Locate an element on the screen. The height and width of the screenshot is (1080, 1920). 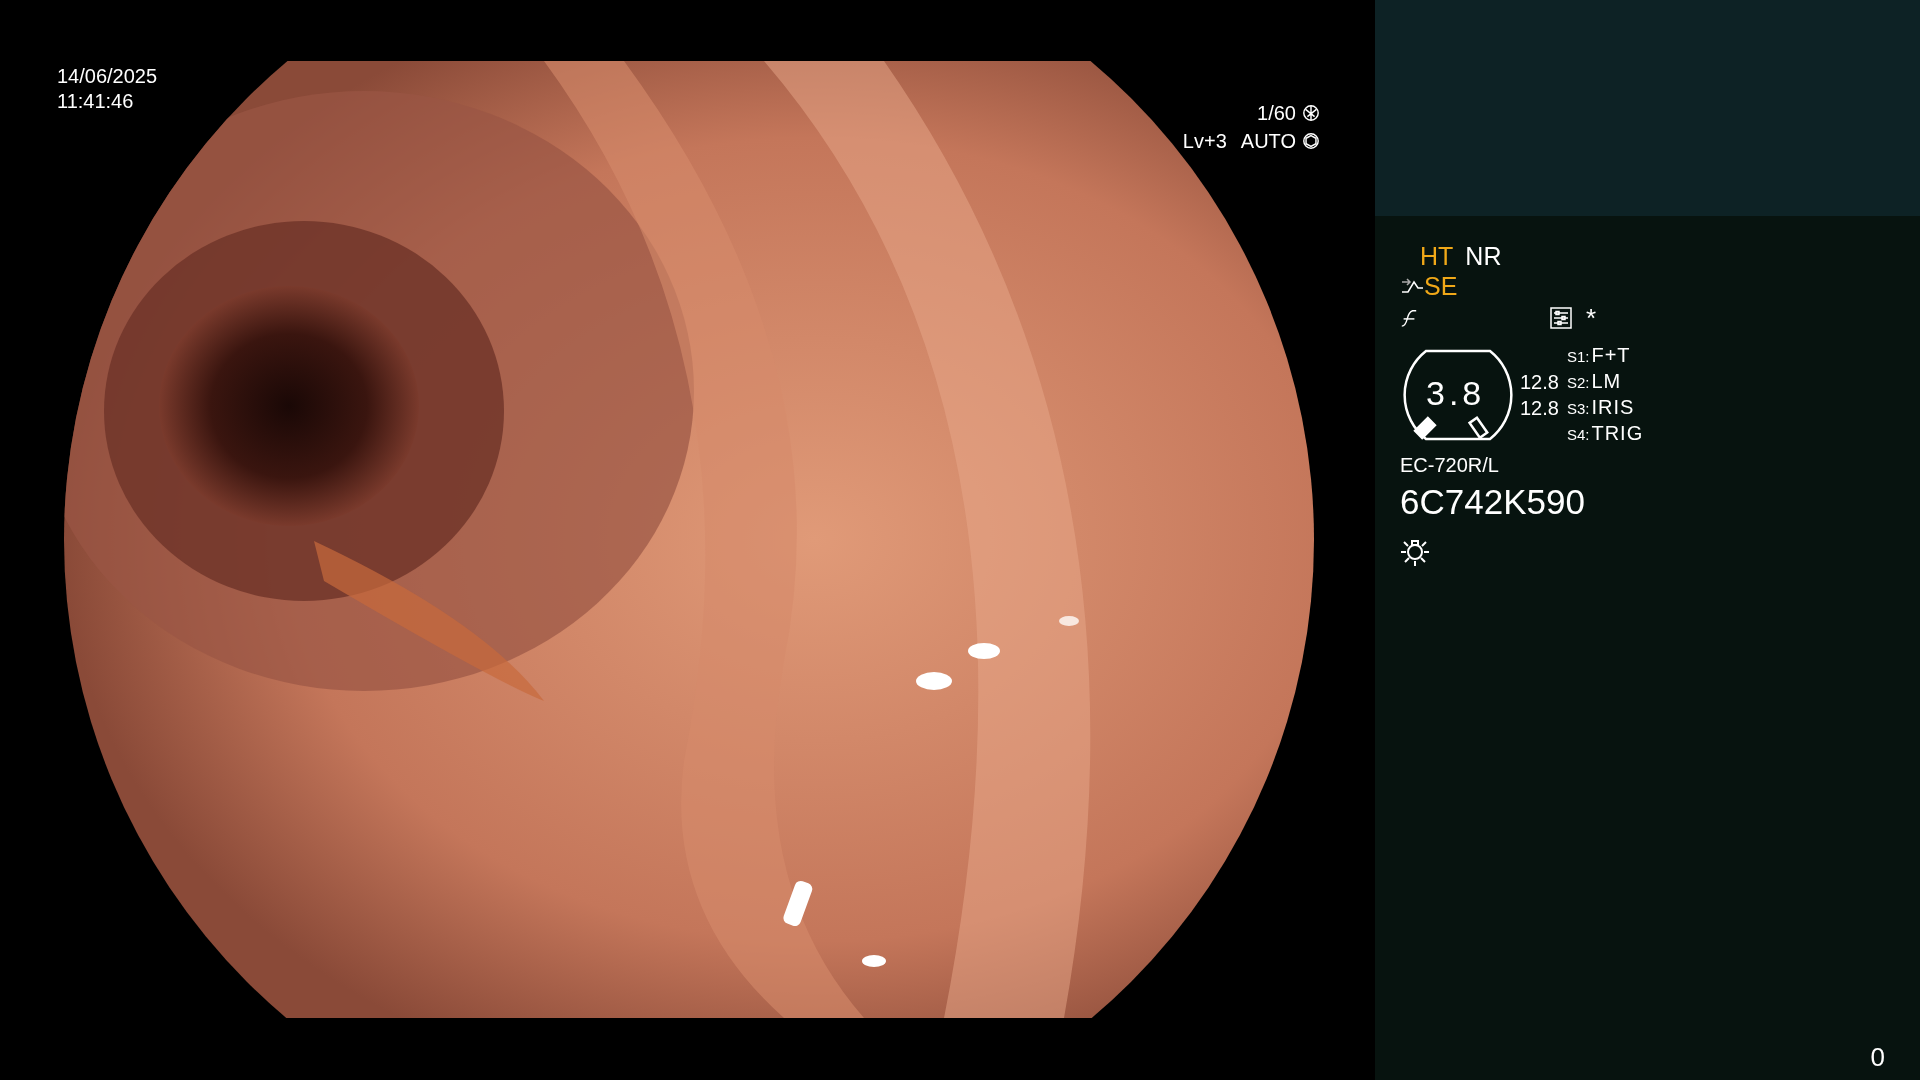
switch-key: S4: is located at coordinates (1578, 434).